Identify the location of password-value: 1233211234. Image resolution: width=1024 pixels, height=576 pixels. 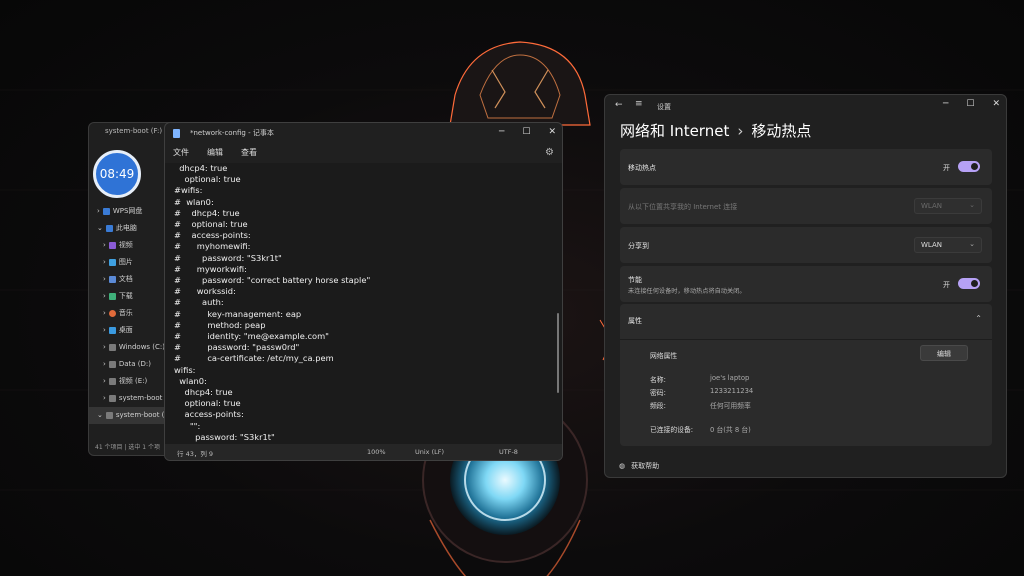
(732, 391).